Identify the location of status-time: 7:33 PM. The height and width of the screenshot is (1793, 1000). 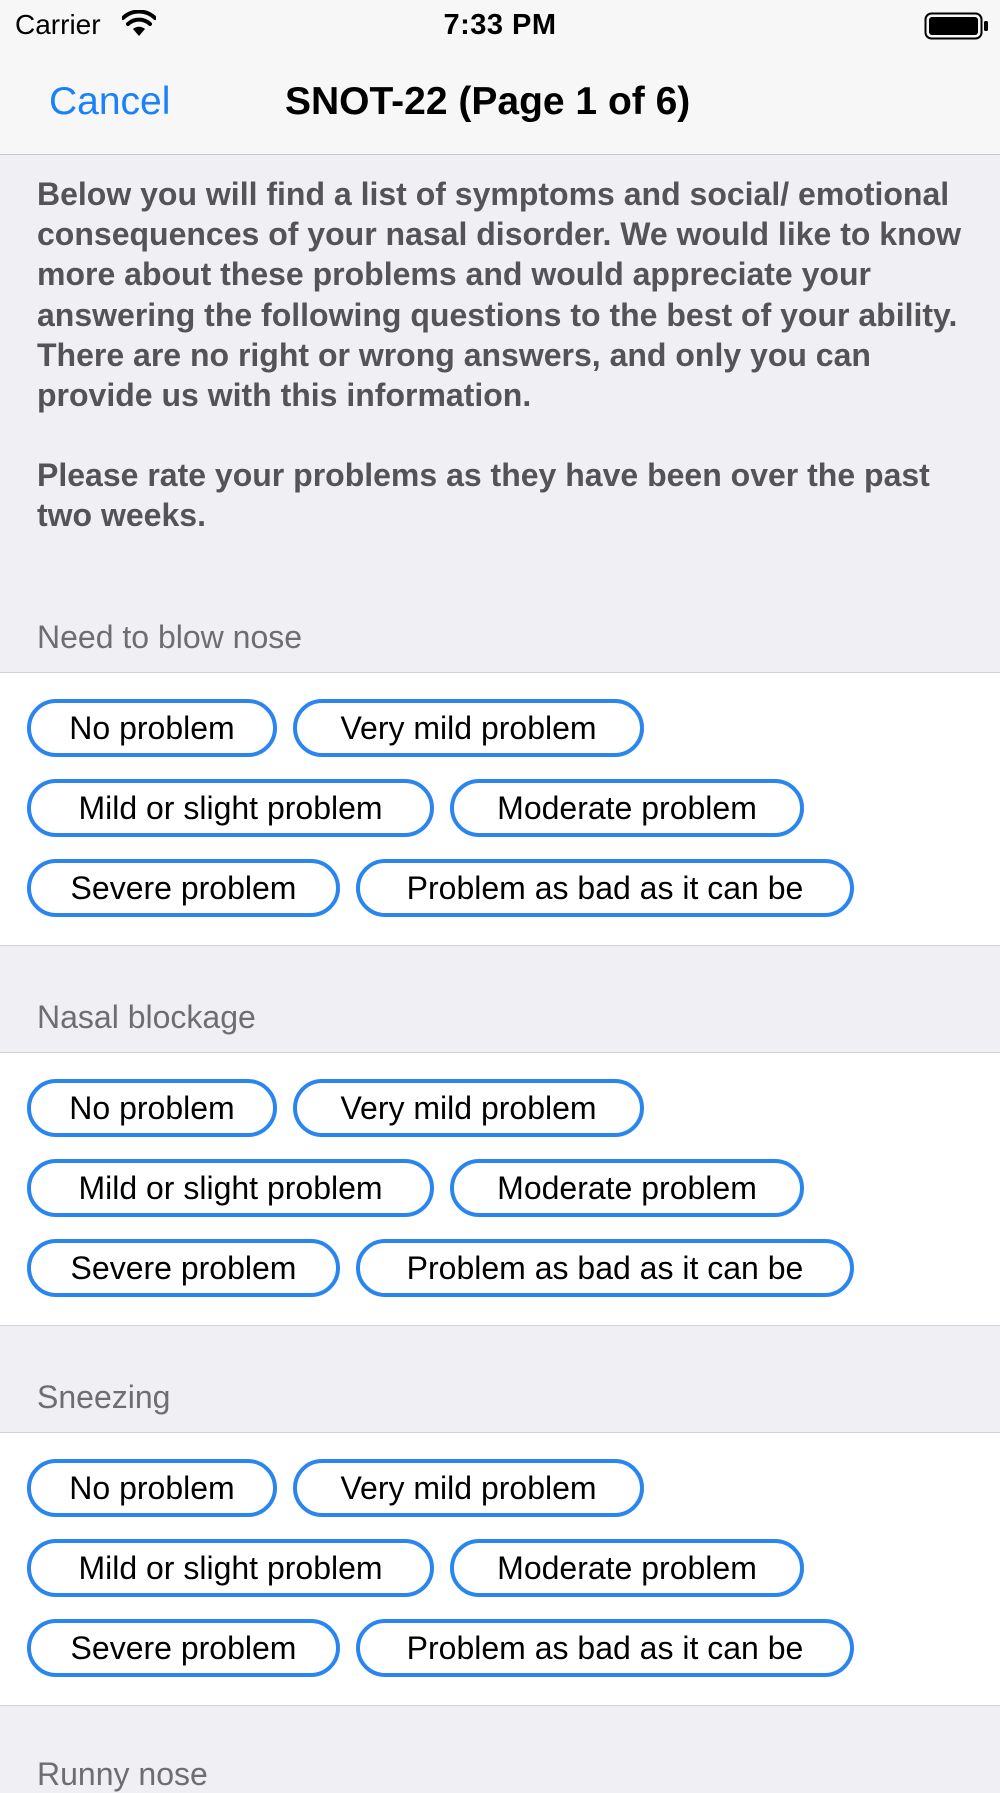
(500, 25).